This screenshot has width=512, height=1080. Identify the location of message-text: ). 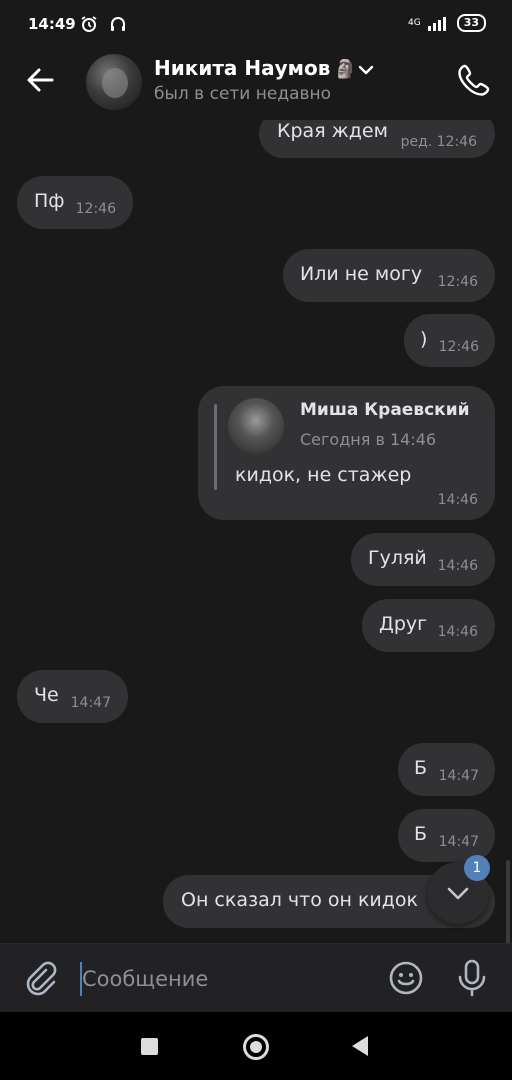
(424, 339).